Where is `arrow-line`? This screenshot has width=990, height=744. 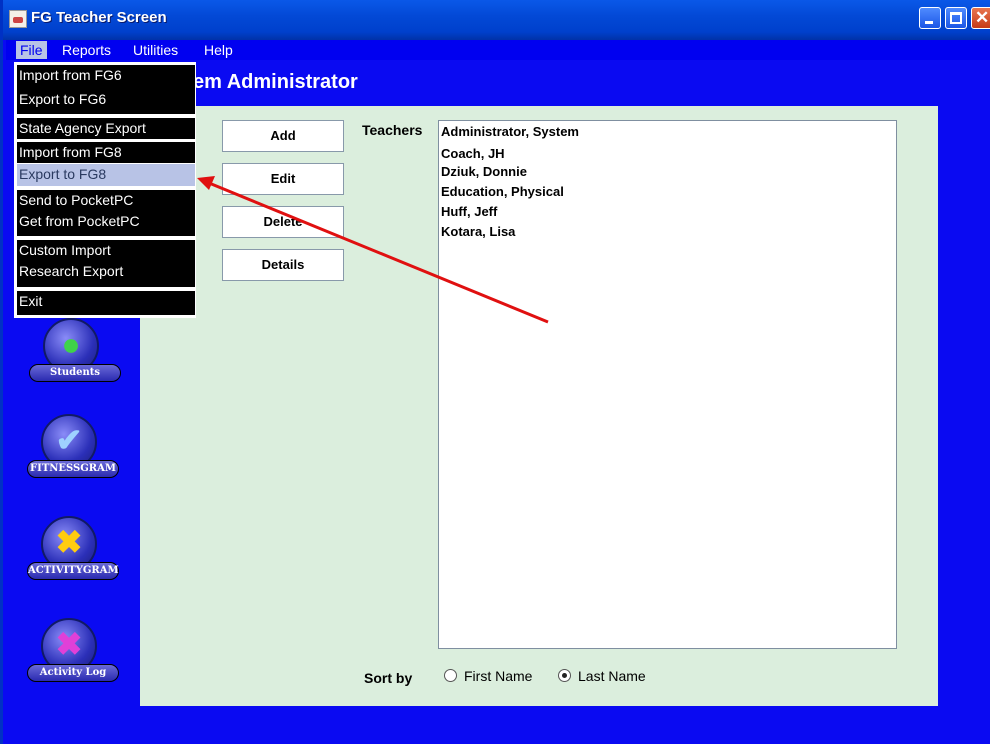 arrow-line is located at coordinates (378, 252).